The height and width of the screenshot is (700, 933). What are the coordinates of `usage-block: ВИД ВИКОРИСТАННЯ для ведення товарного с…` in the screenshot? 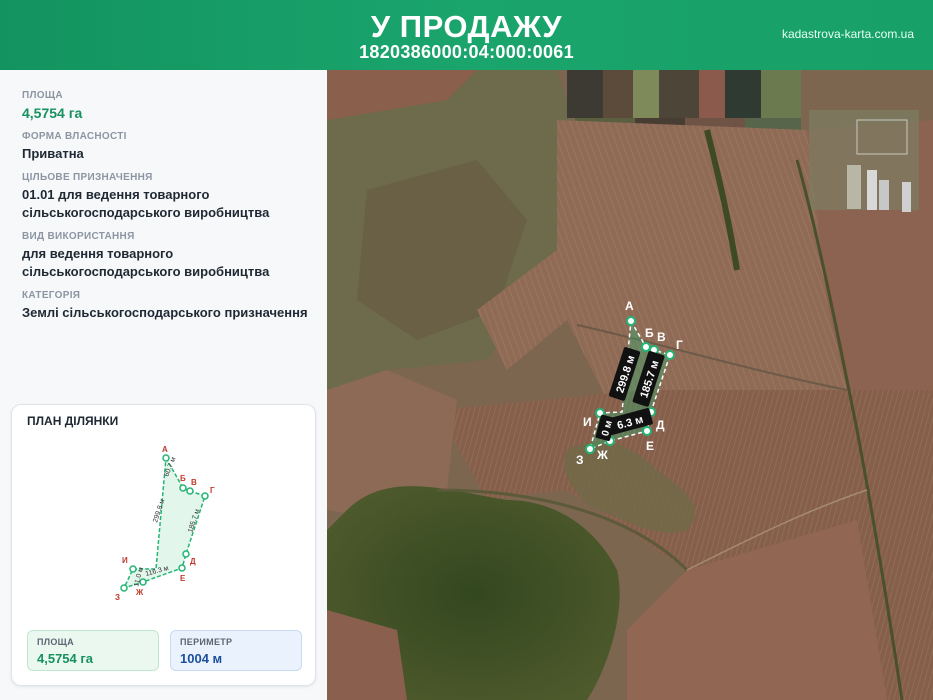 It's located at (172, 256).